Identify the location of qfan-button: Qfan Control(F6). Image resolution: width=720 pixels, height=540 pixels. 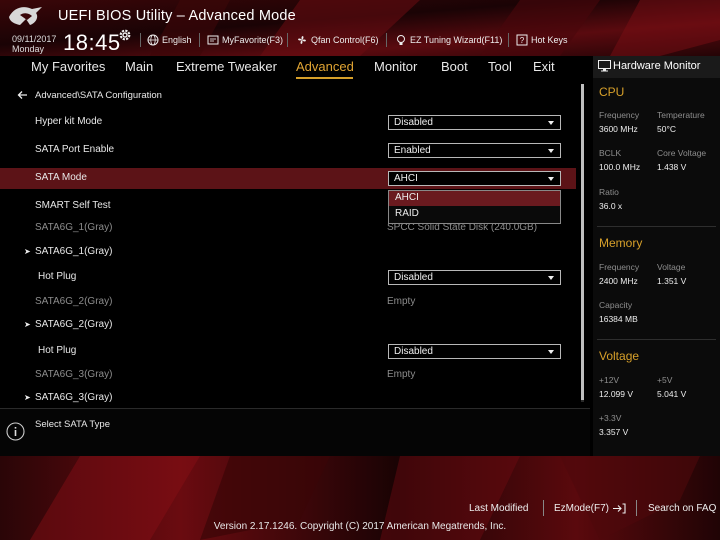
(337, 40).